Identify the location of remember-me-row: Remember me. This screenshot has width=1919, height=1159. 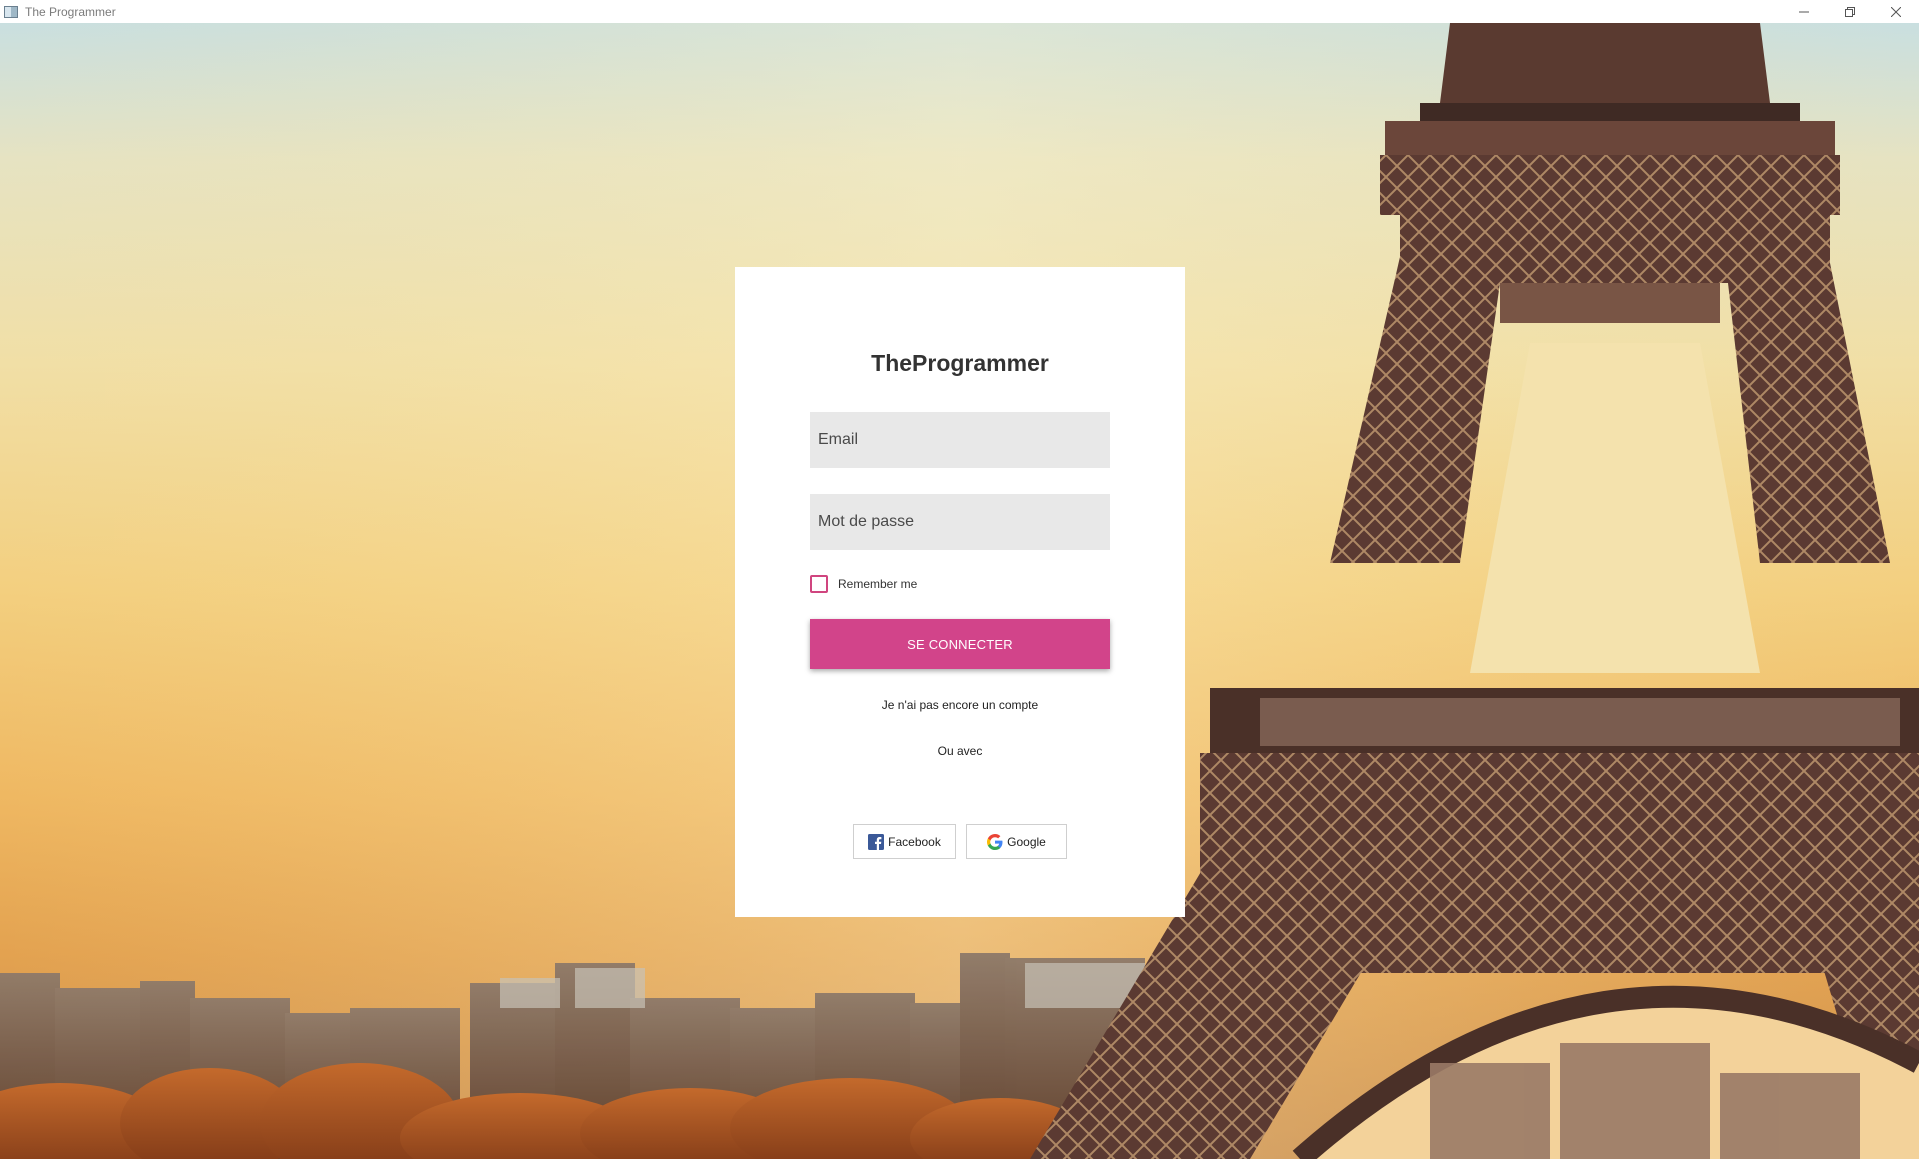
(863, 584).